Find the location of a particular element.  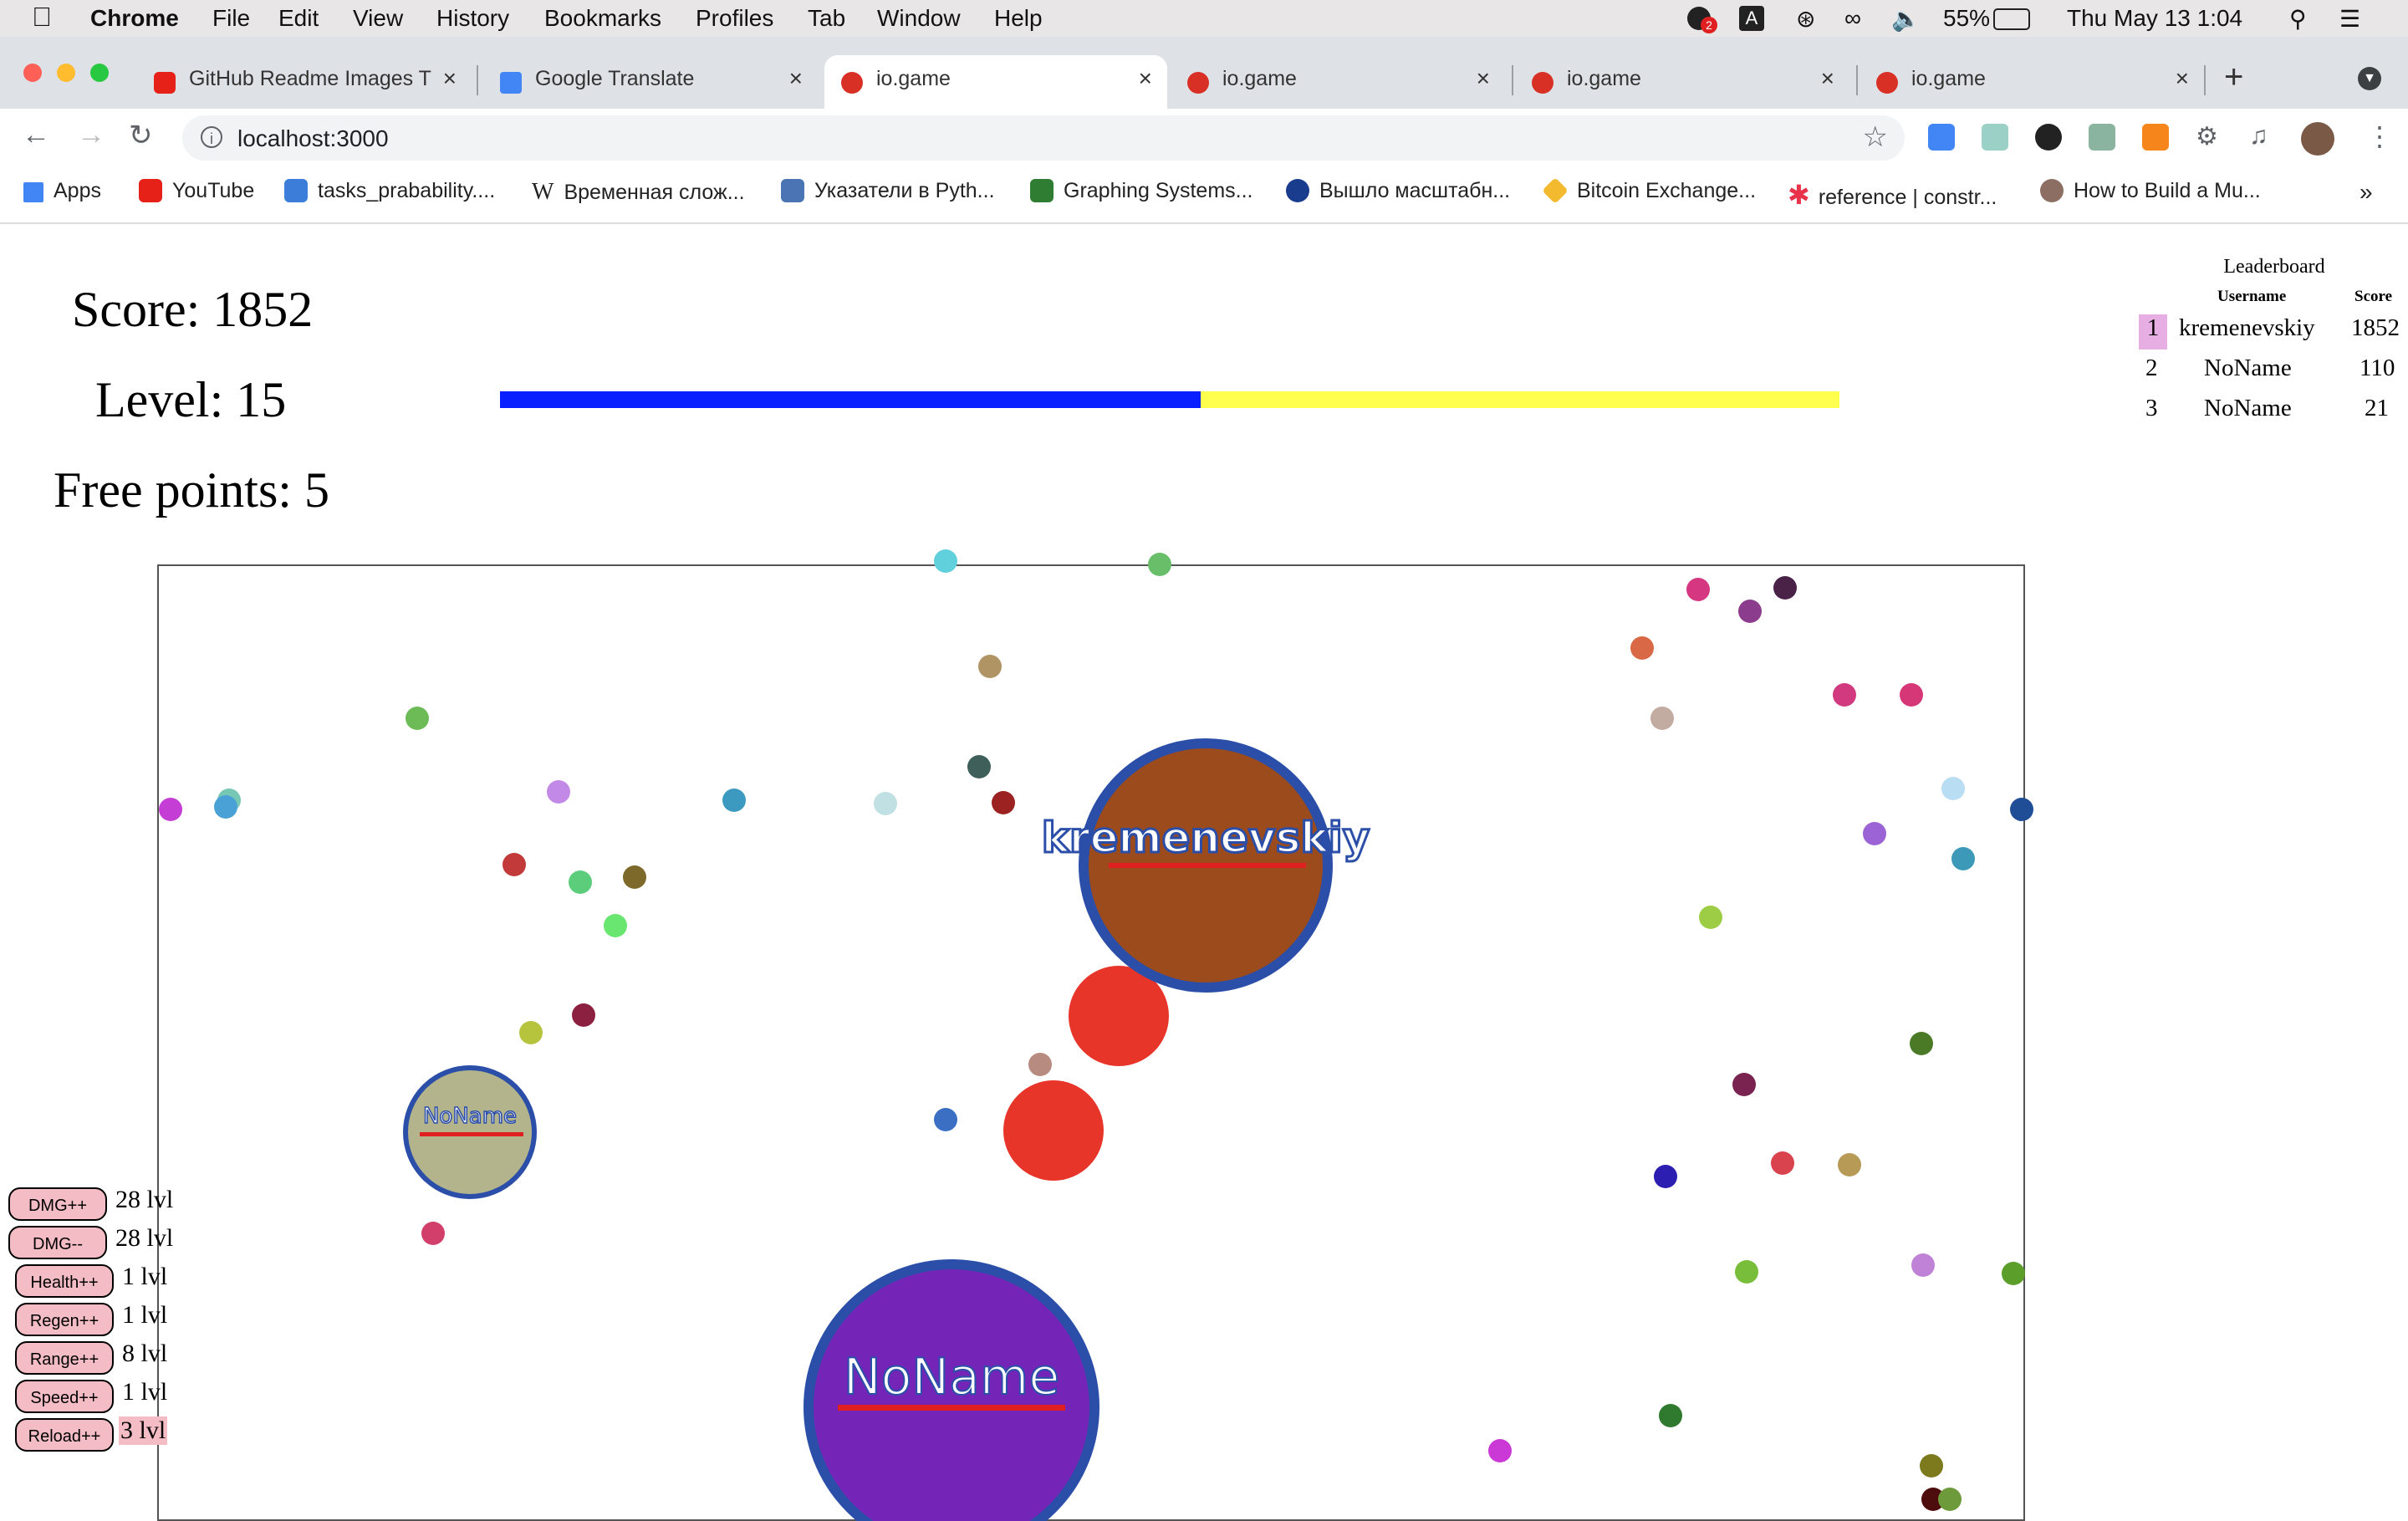

upgrade-range-button: Range++ is located at coordinates (65, 1358).